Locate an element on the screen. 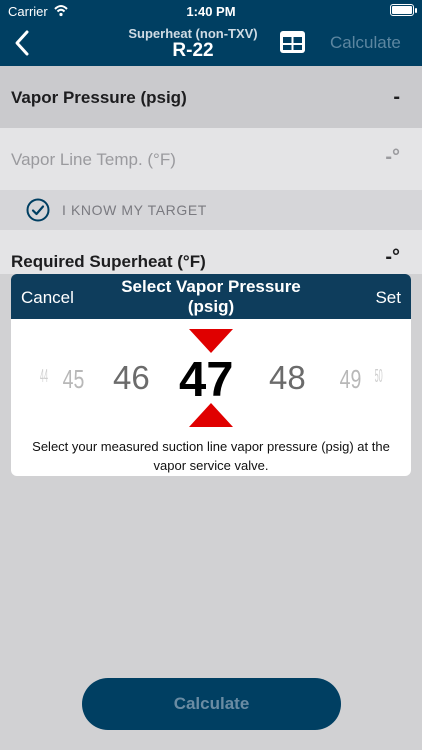  vapor-line-temp-value: -° is located at coordinates (392, 157).